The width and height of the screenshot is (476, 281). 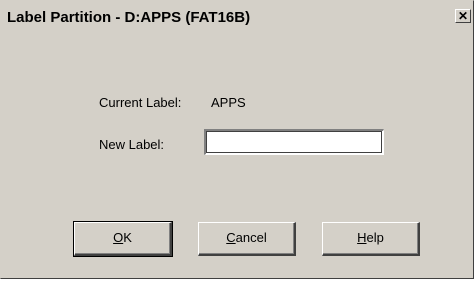 What do you see at coordinates (132, 144) in the screenshot?
I see `new-label-caption: New Label:` at bounding box center [132, 144].